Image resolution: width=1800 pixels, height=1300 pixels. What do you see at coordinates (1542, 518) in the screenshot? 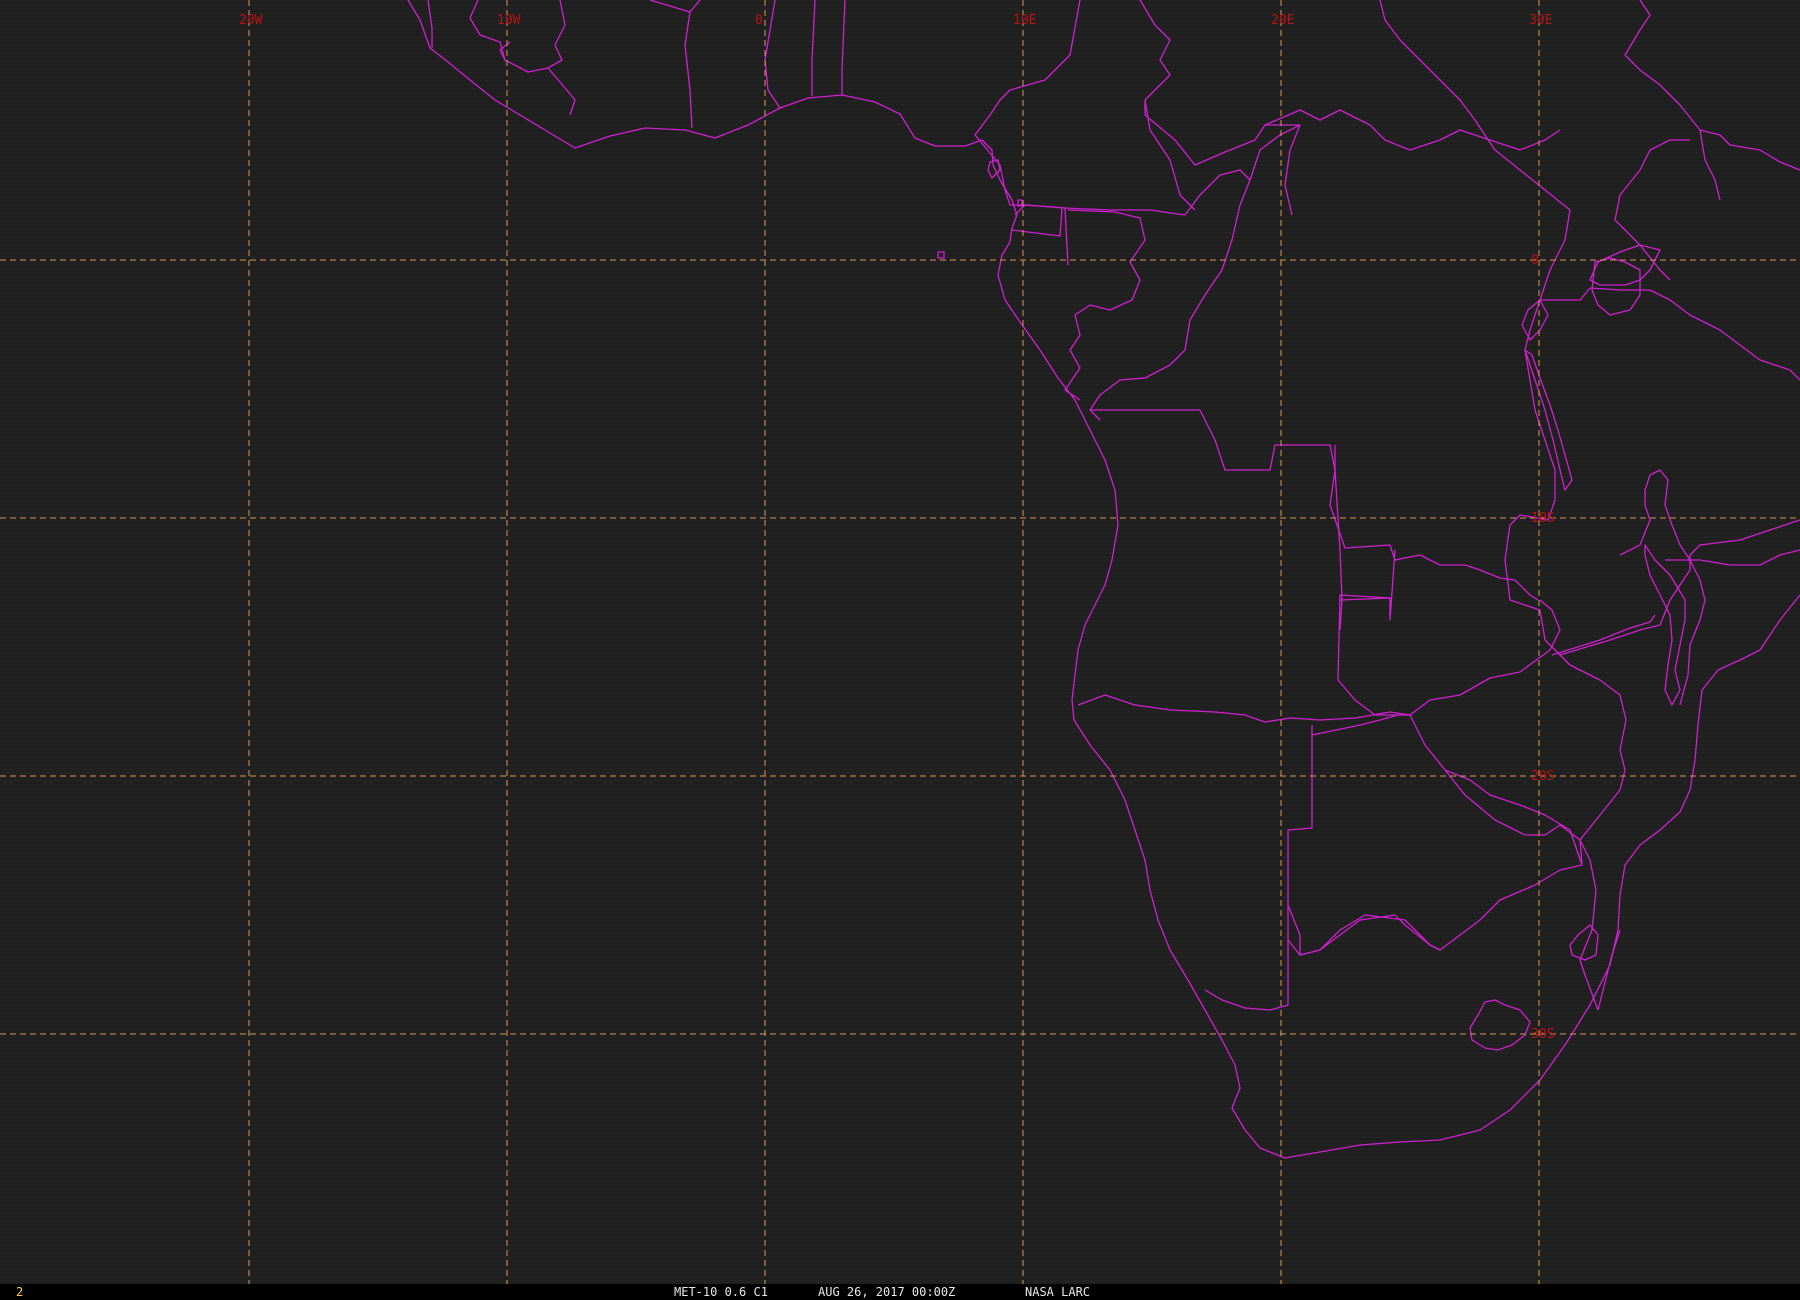
I see `parallel-label: 10S` at bounding box center [1542, 518].